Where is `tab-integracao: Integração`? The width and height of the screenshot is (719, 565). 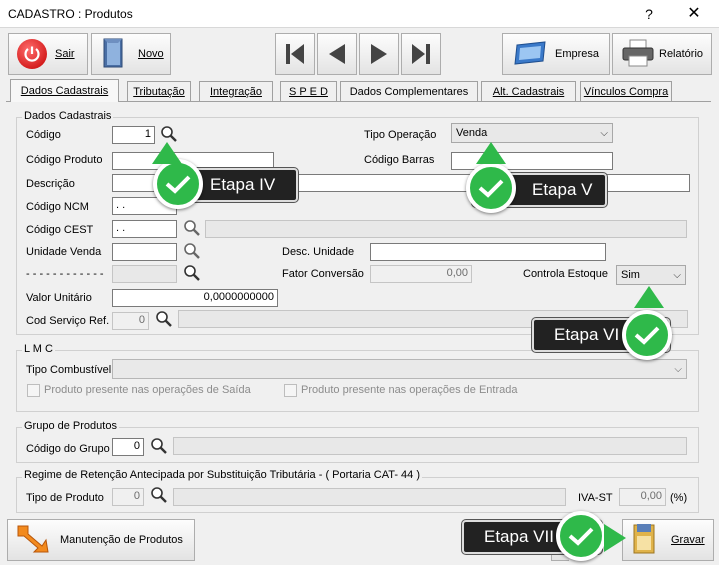 tab-integracao: Integração is located at coordinates (236, 91).